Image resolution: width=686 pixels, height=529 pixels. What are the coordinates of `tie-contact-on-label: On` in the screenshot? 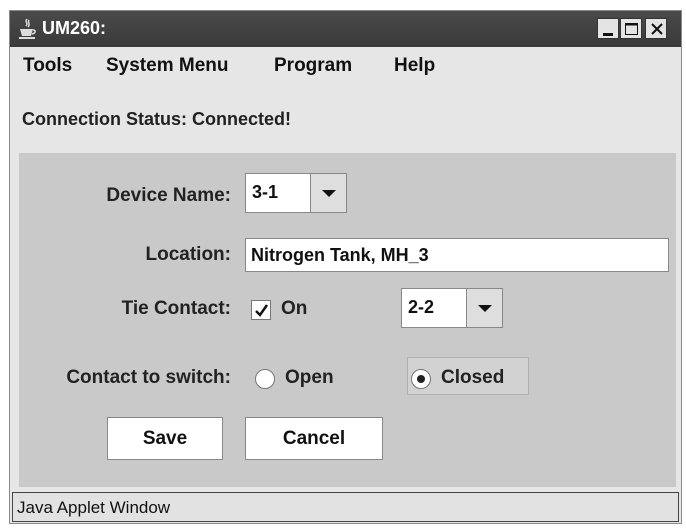 It's located at (294, 308).